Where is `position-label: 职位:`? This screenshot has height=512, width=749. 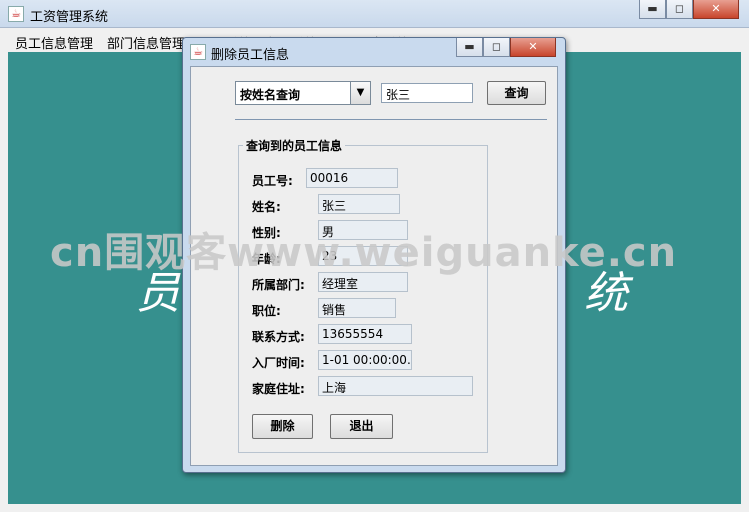
position-label: 职位: is located at coordinates (266, 311).